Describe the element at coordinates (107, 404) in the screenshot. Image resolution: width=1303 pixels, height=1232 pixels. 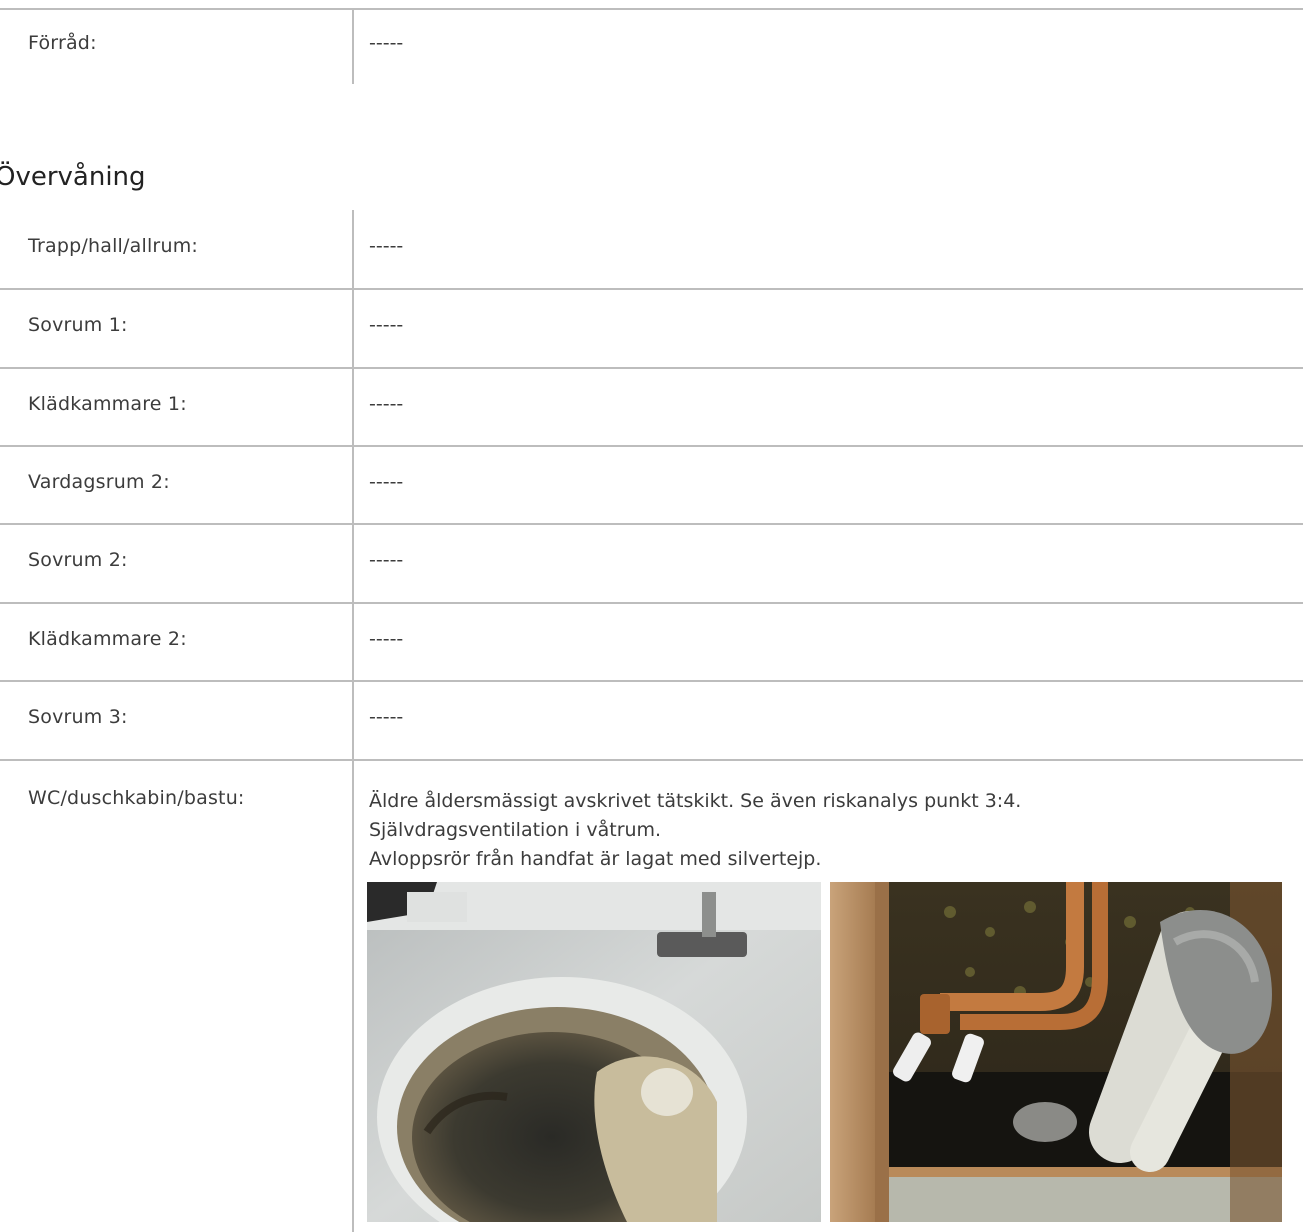
I see `row-label-kladkammare-1: Klädkammare 1:` at that location.